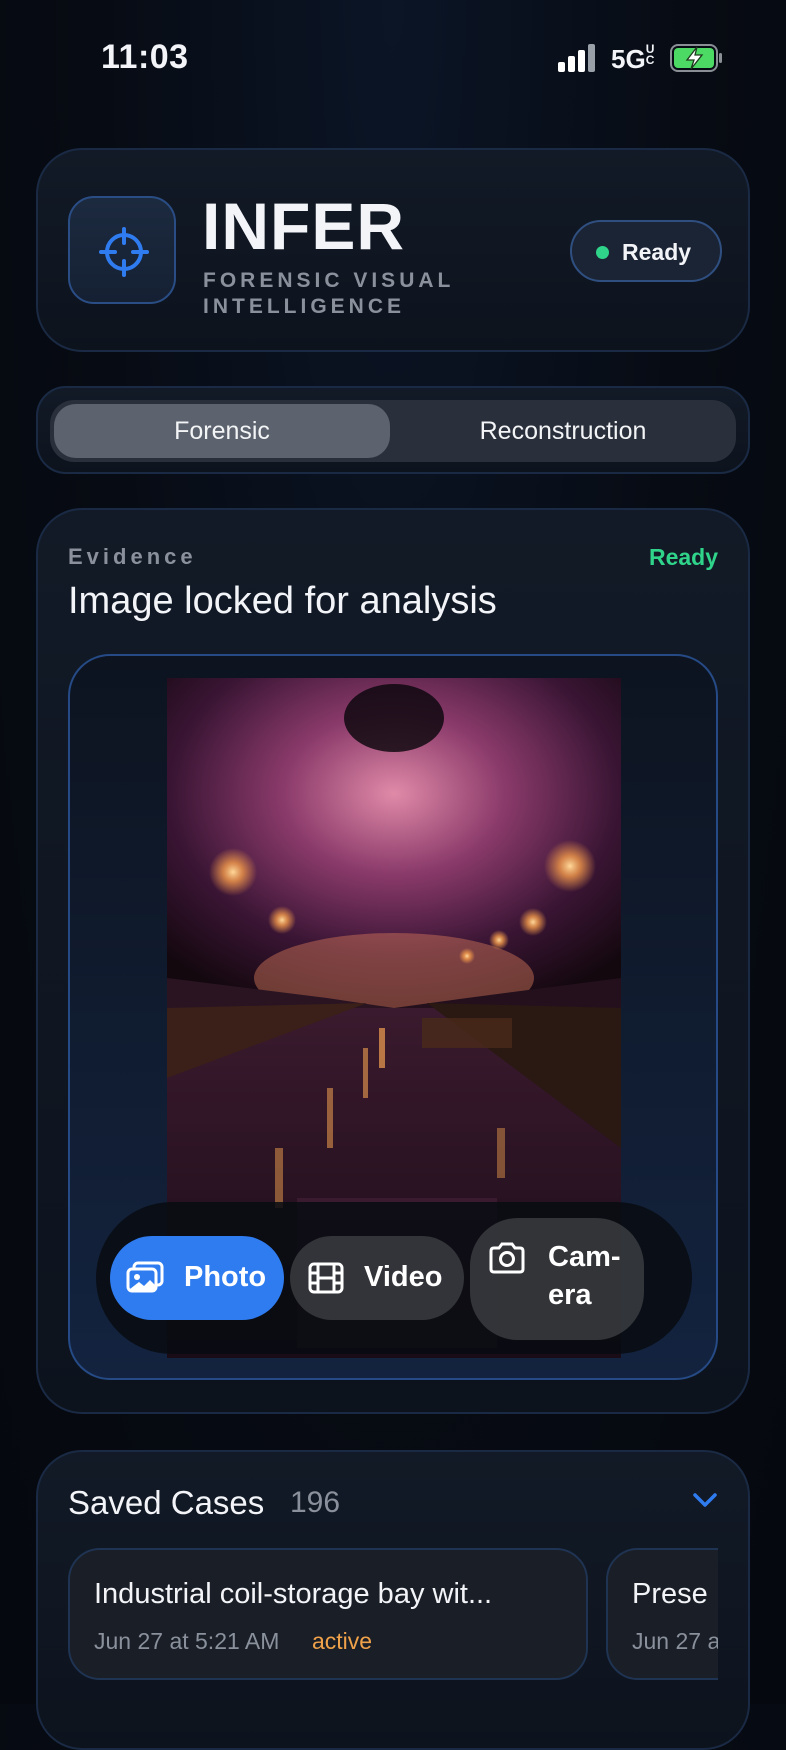 The width and height of the screenshot is (786, 1750). I want to click on signal-icon, so click(578, 58).